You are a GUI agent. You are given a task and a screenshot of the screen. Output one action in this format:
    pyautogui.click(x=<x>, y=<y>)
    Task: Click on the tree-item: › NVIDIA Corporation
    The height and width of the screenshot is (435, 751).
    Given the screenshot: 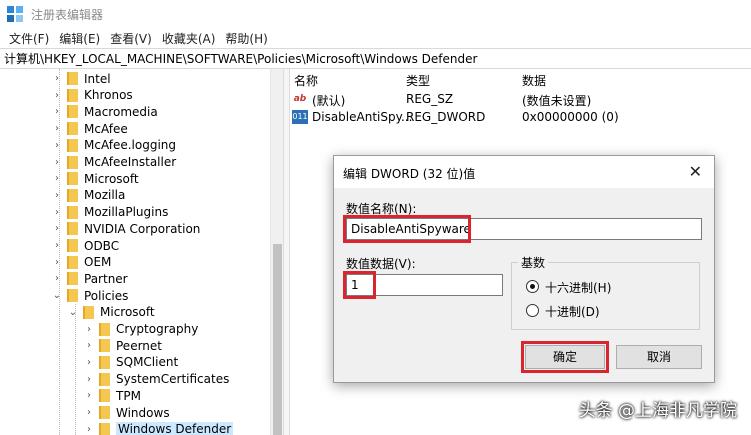 What is the action you would take?
    pyautogui.click(x=135, y=228)
    